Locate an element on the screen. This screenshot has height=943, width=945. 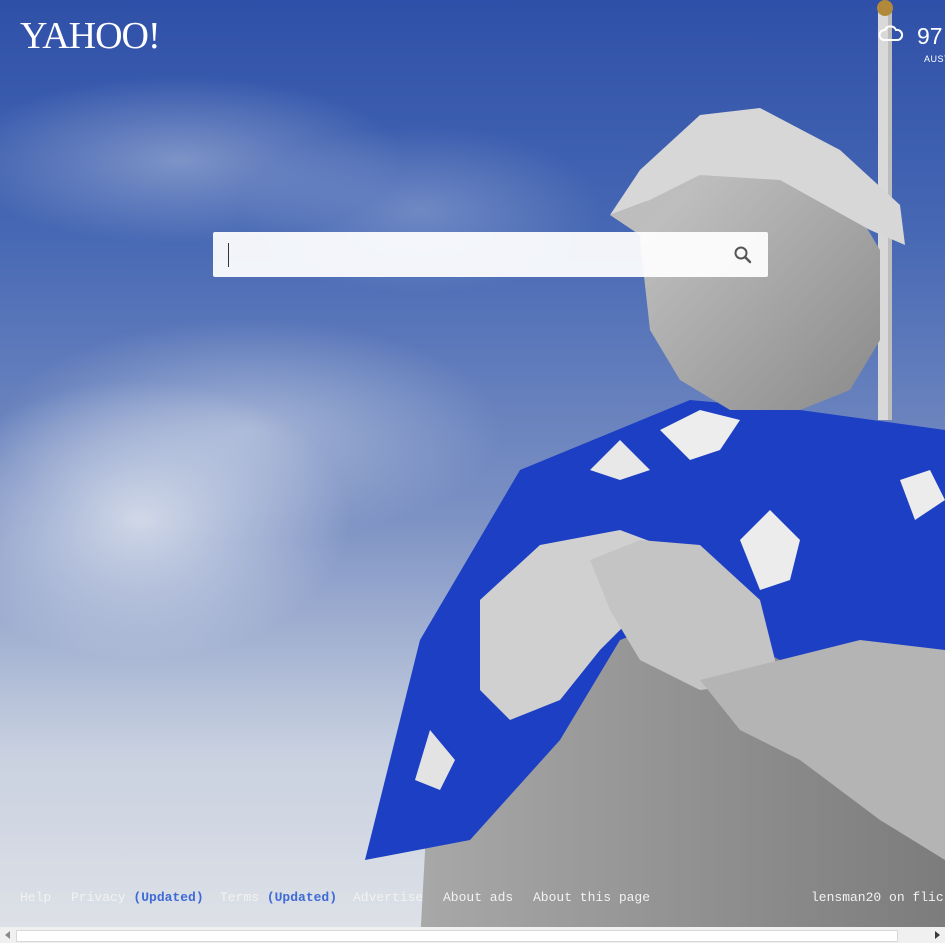
scroll-left-arrow-icon is located at coordinates (8, 935).